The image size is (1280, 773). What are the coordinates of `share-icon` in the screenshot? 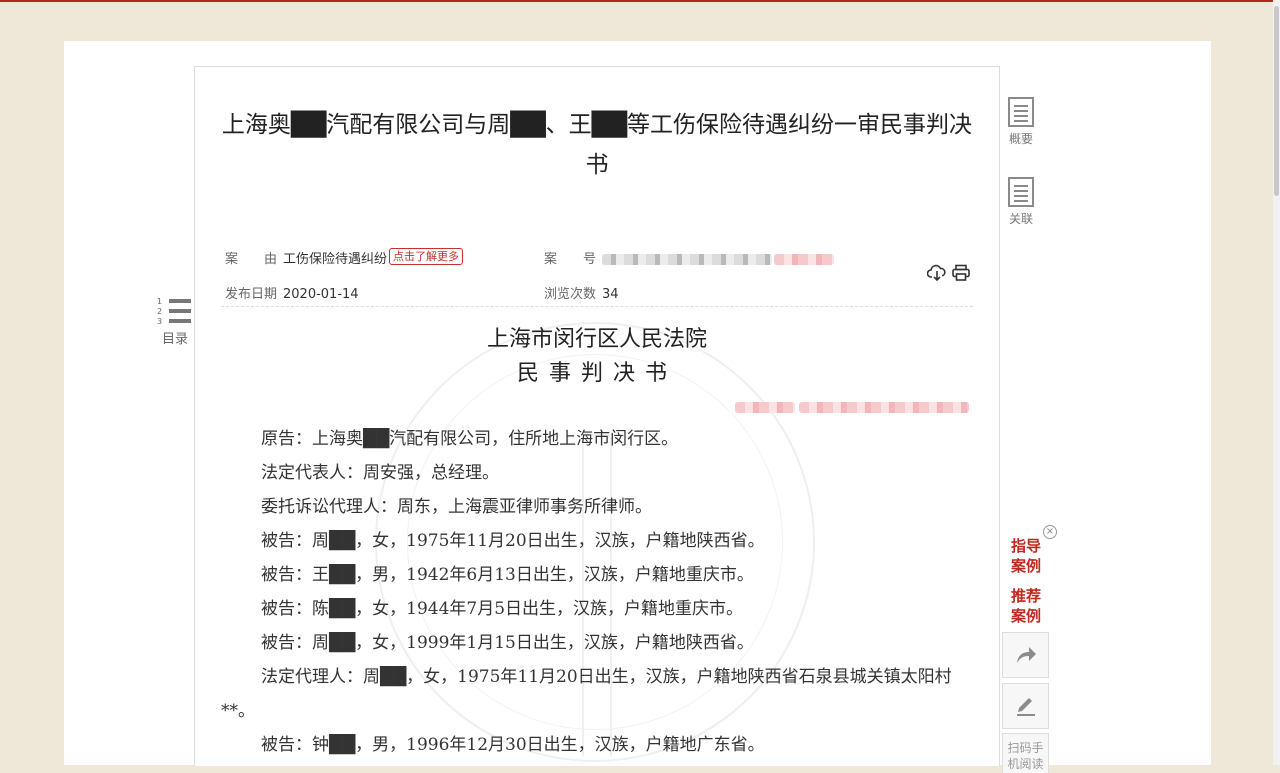 It's located at (1026, 655).